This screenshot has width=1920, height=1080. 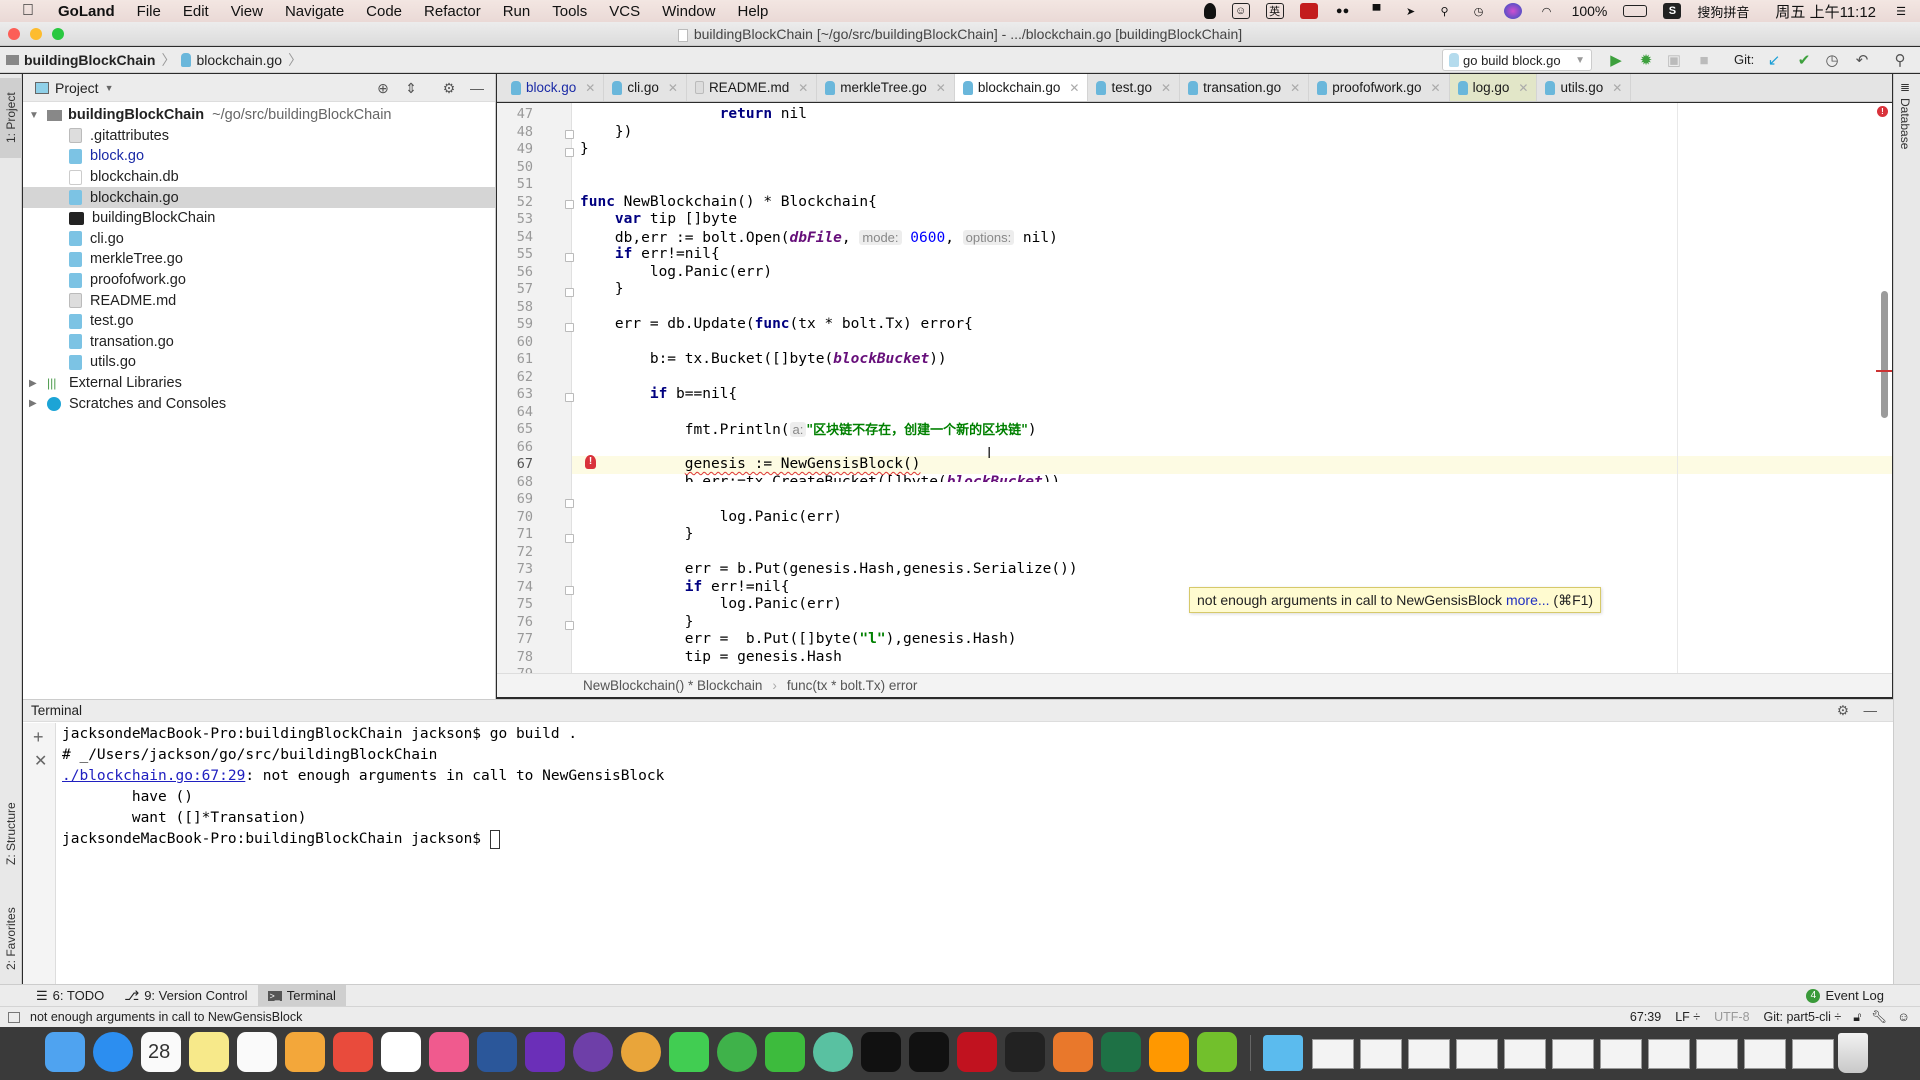 I want to click on dock-app-reminders, so click(x=257, y=1052).